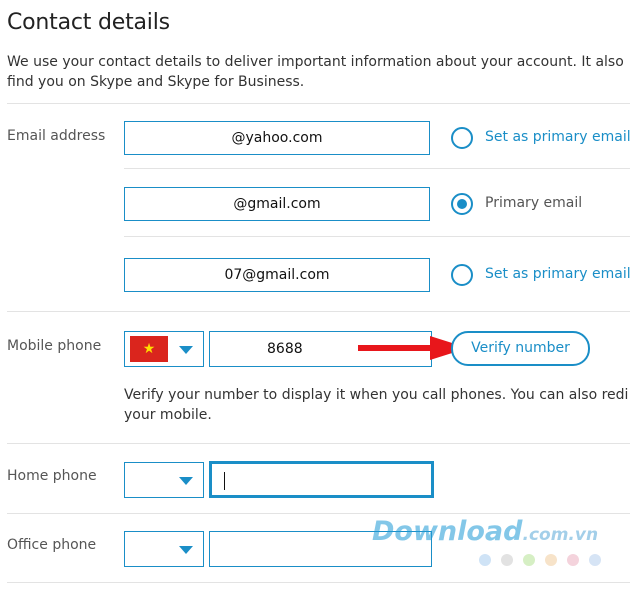  I want to click on page-title: Contact details, so click(88, 22).